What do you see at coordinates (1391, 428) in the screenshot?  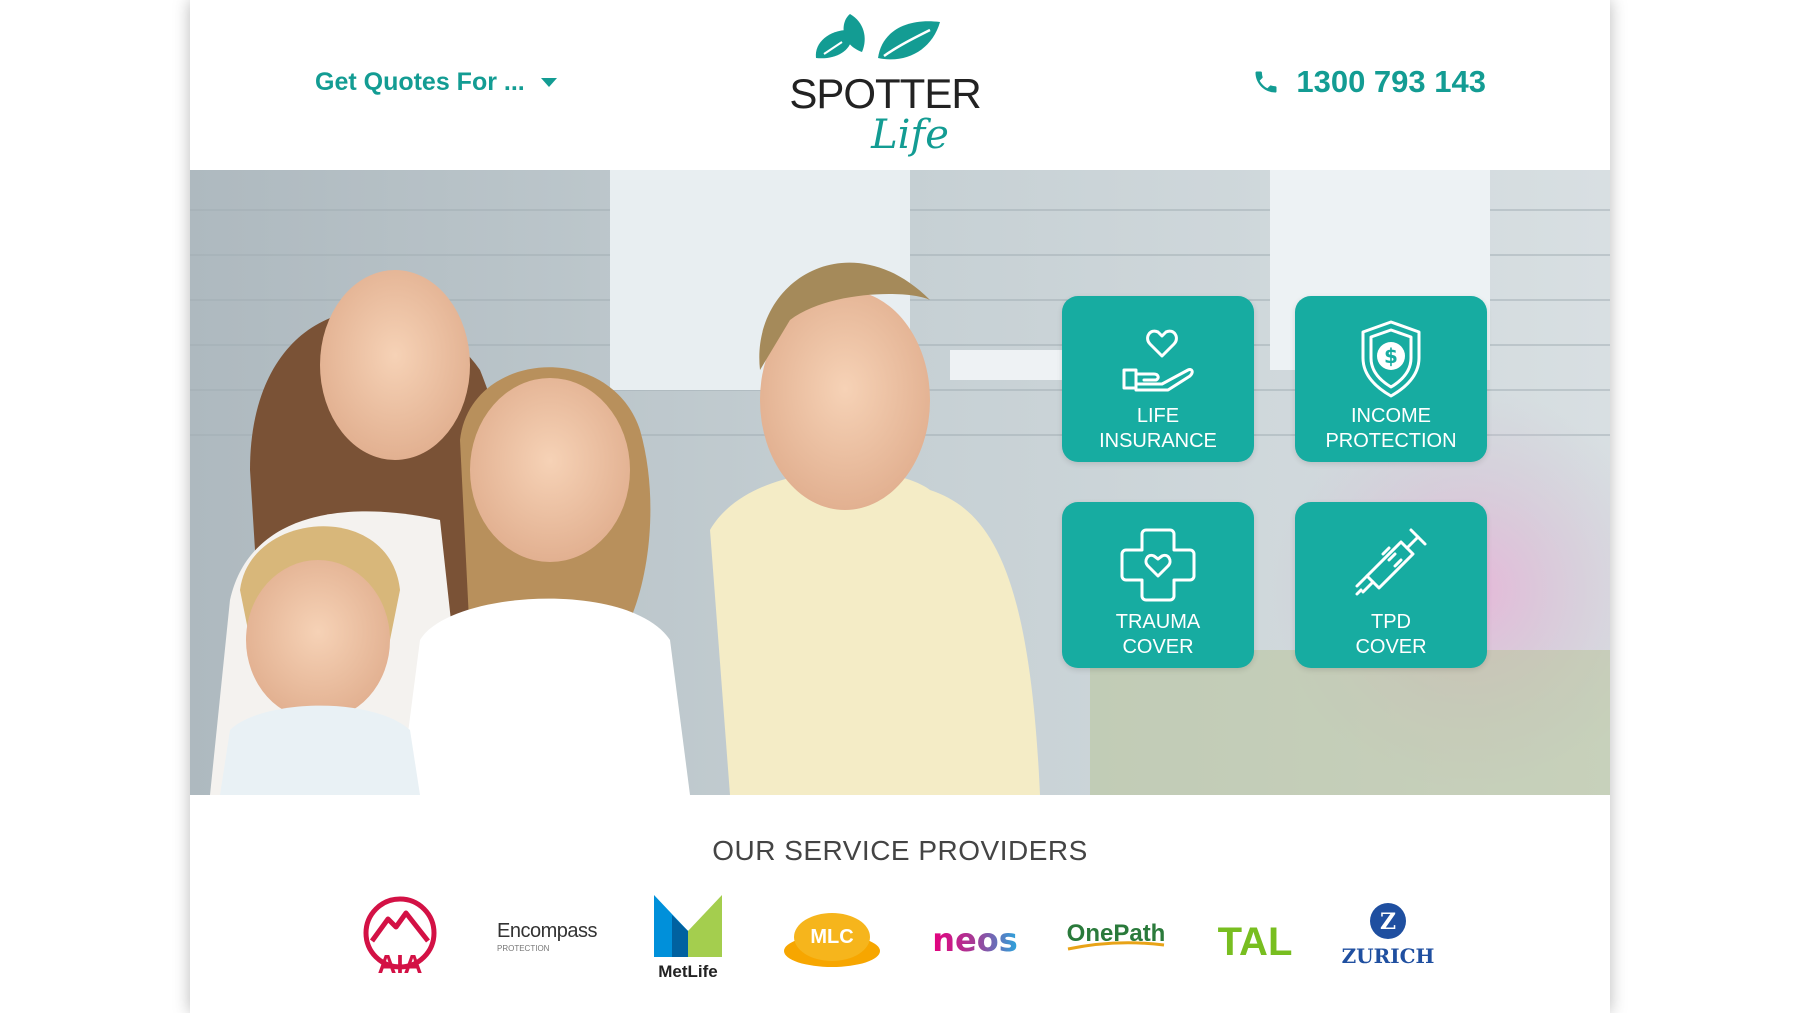 I see `tile-label: INCOME PROTECTION` at bounding box center [1391, 428].